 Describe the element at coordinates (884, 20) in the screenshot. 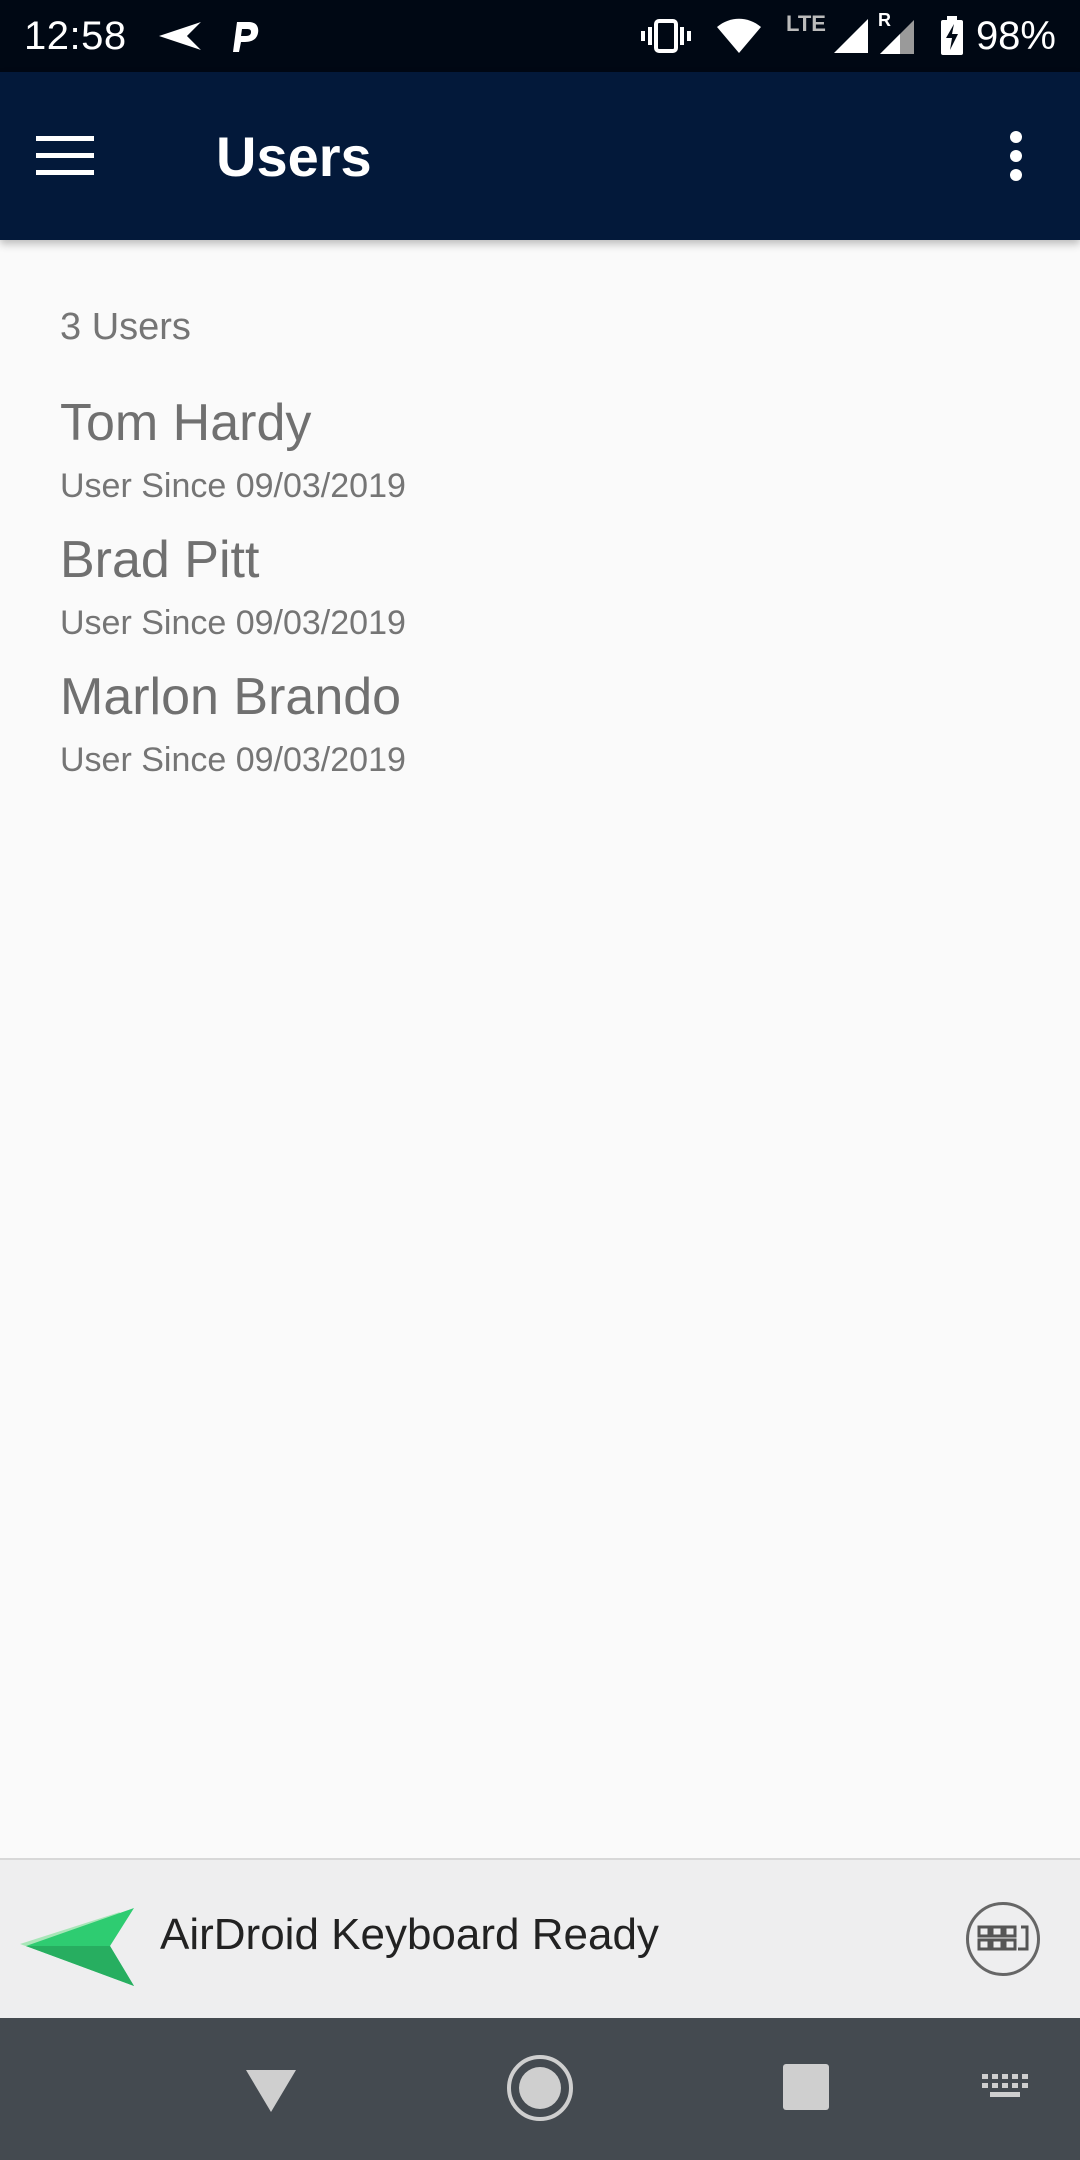

I see `roaming-label: R` at that location.